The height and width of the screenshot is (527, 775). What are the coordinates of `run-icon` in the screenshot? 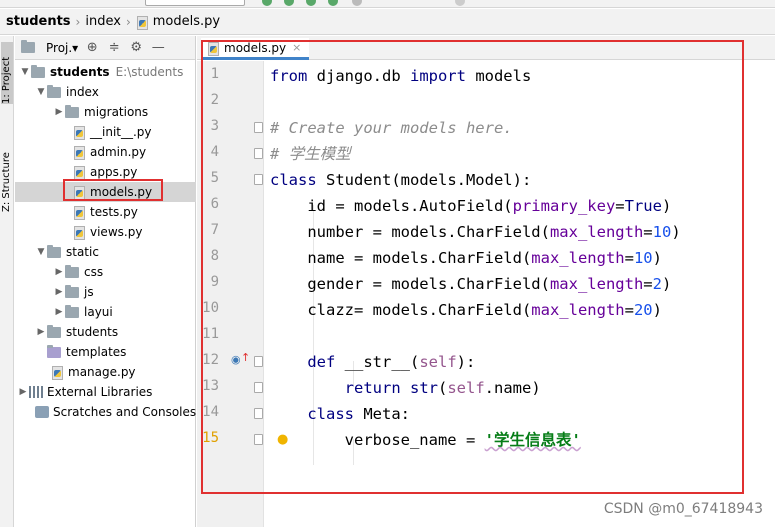 It's located at (267, 3).